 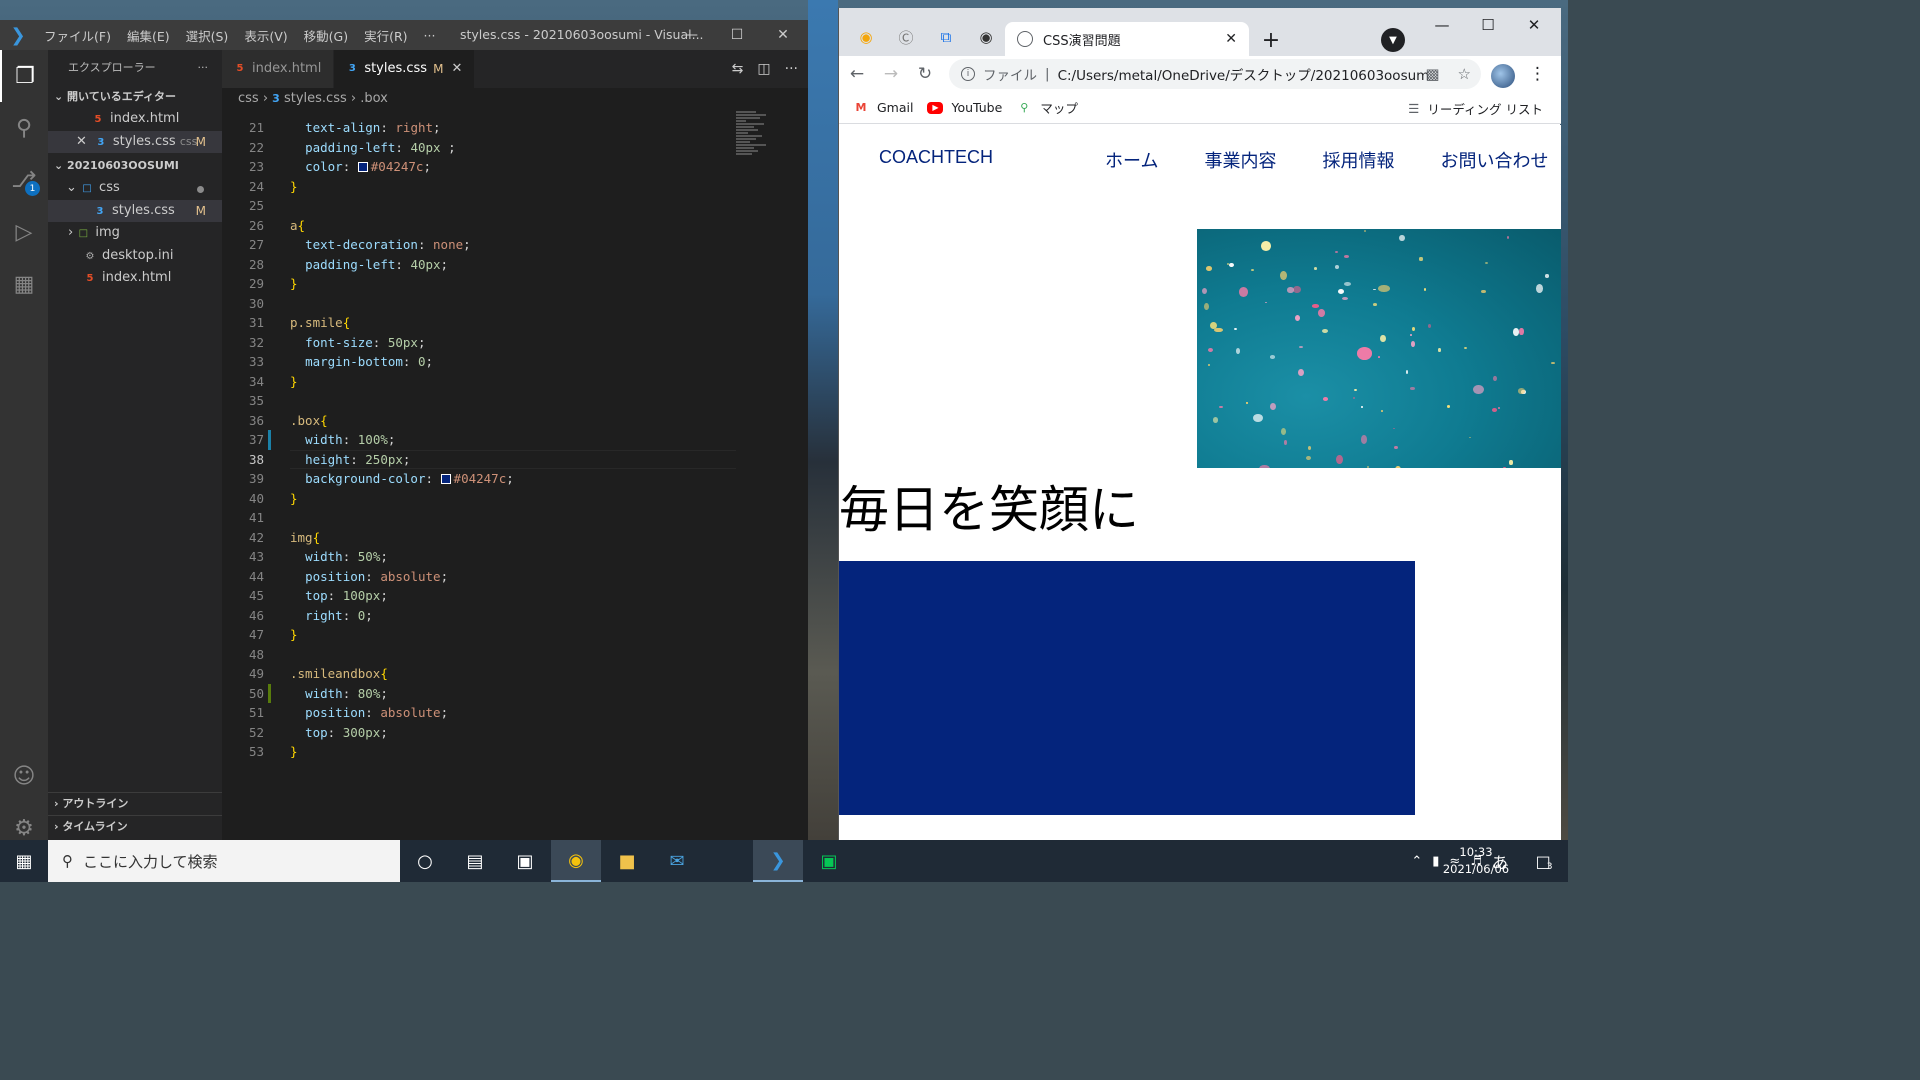 I want to click on bookmark-star-icon: ☆, so click(x=1464, y=74).